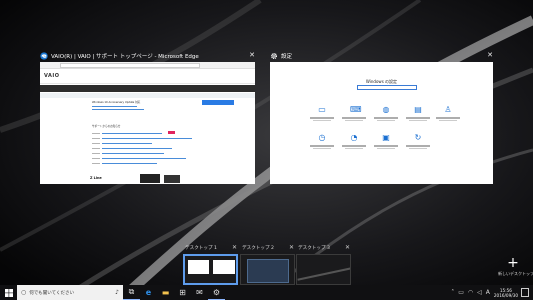 Image resolution: width=533 pixels, height=300 pixels. Describe the element at coordinates (258, 248) in the screenshot. I see `desktop-2-label: デスクトップ 2` at that location.